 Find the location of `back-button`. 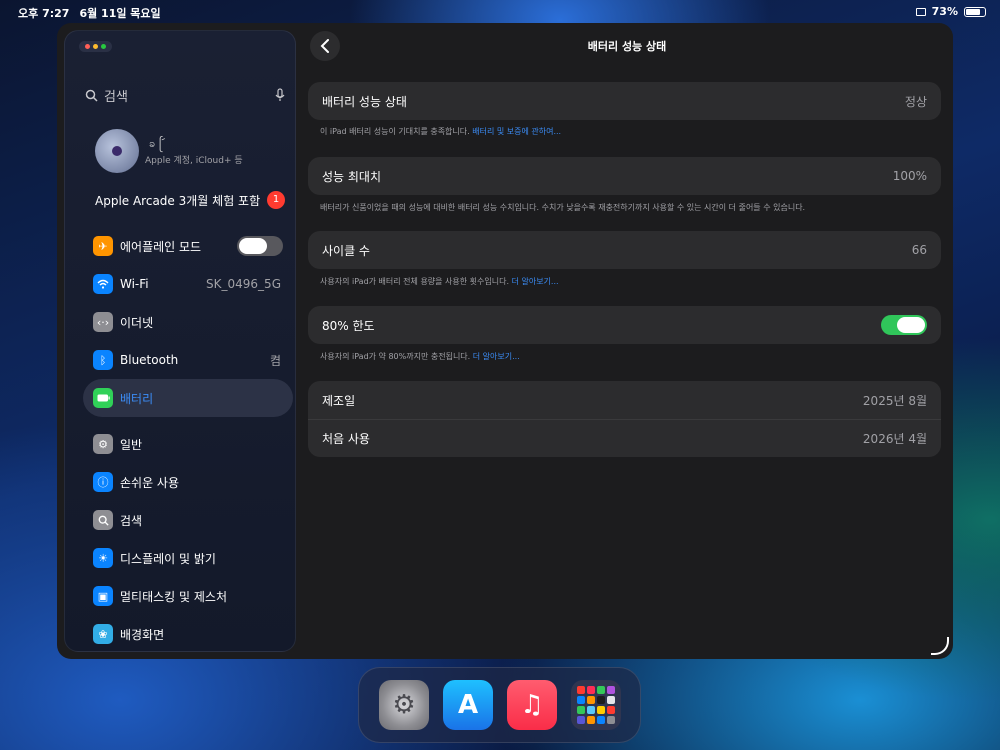

back-button is located at coordinates (325, 46).